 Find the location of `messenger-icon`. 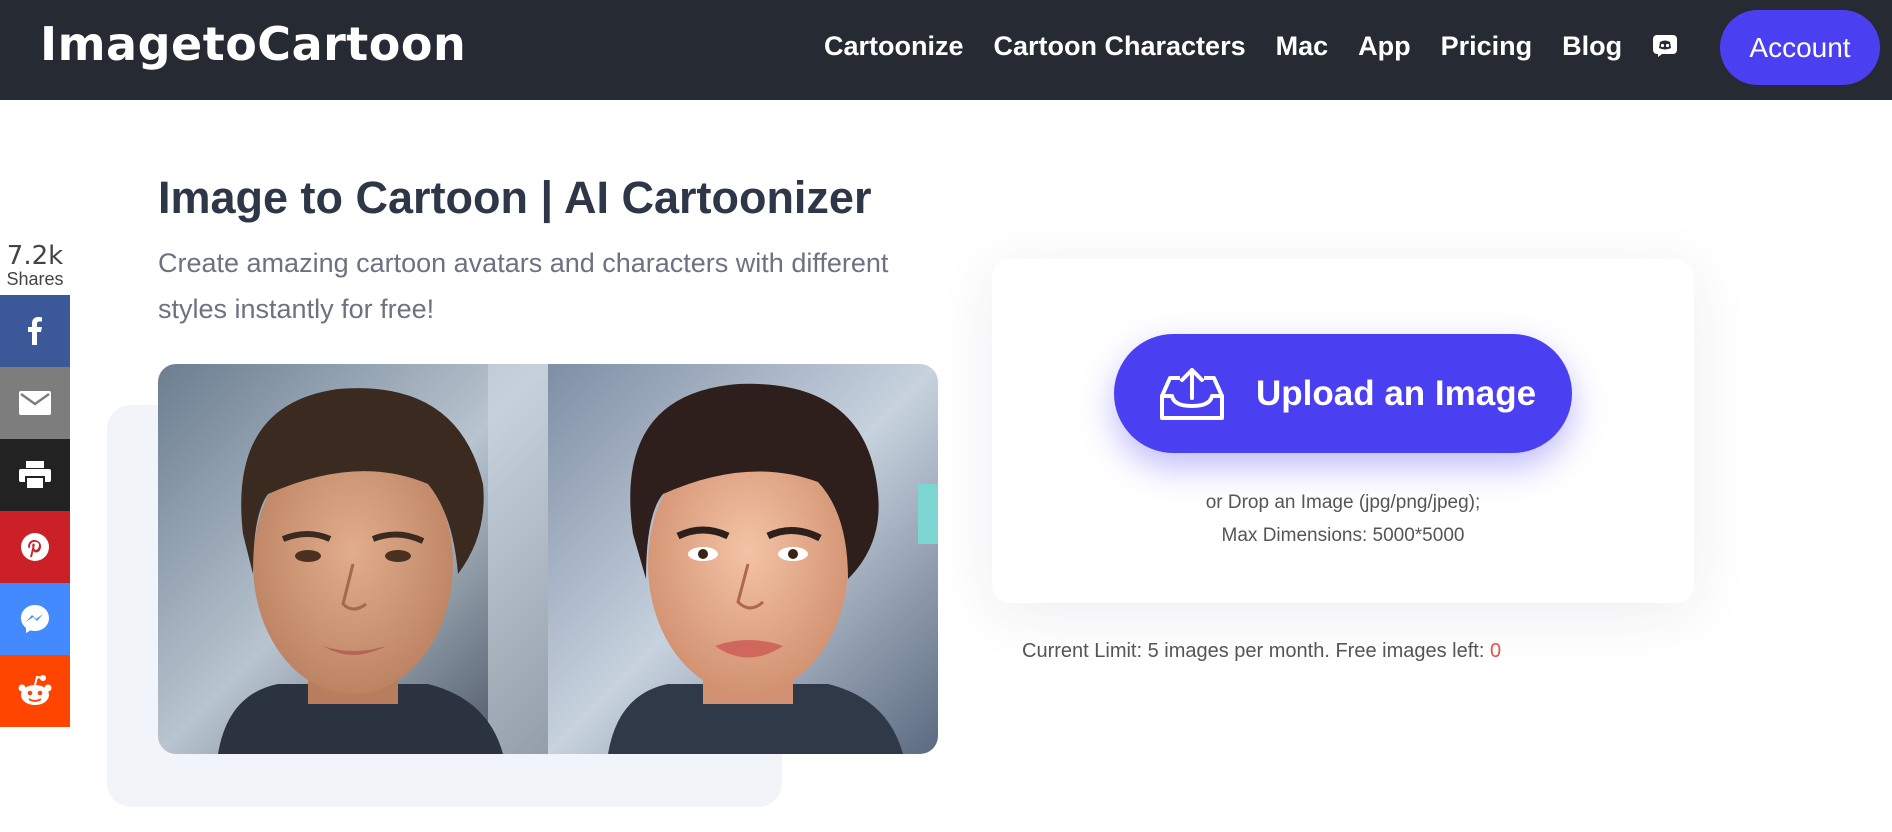

messenger-icon is located at coordinates (35, 619).